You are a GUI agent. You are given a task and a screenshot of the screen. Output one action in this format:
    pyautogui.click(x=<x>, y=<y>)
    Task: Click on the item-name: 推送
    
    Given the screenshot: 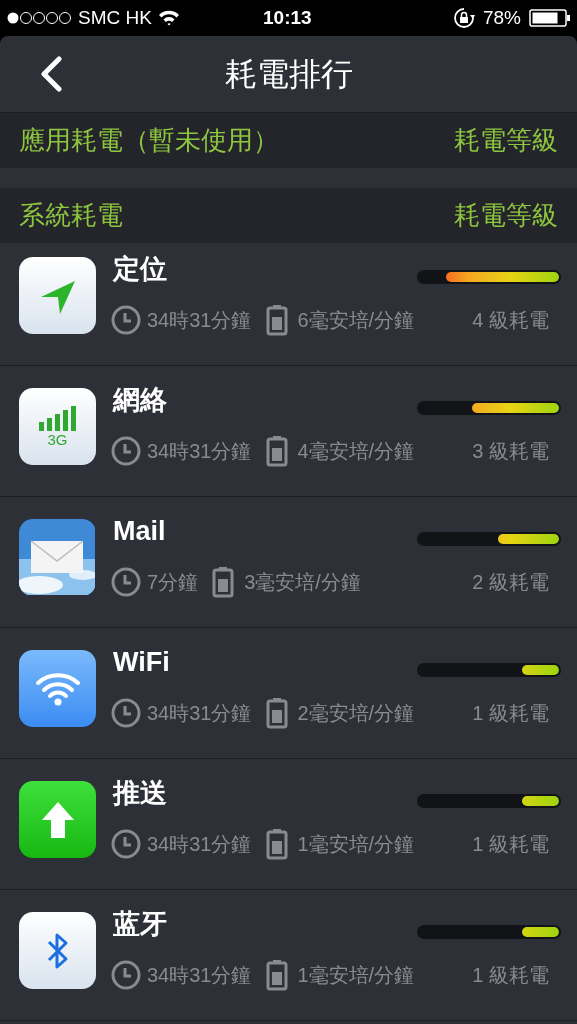 What is the action you would take?
    pyautogui.click(x=140, y=793)
    